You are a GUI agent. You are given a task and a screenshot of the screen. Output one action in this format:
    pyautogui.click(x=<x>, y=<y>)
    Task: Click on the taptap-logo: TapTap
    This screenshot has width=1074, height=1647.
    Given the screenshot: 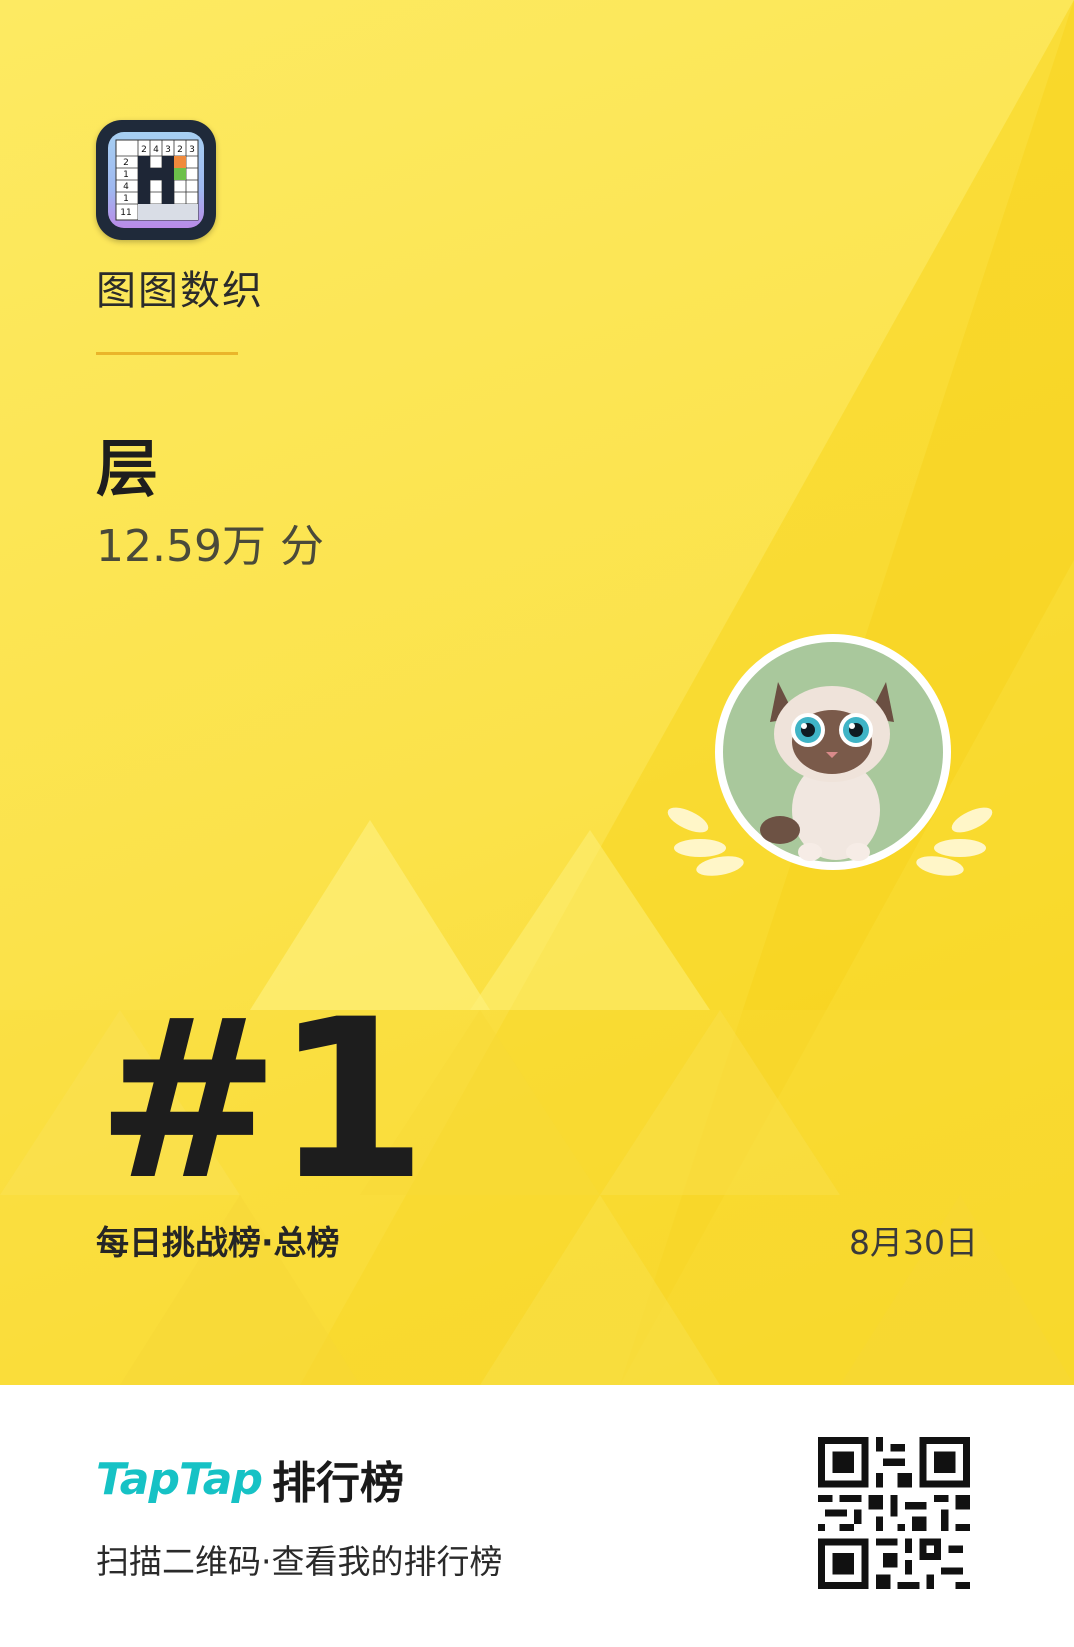 What is the action you would take?
    pyautogui.click(x=179, y=1479)
    